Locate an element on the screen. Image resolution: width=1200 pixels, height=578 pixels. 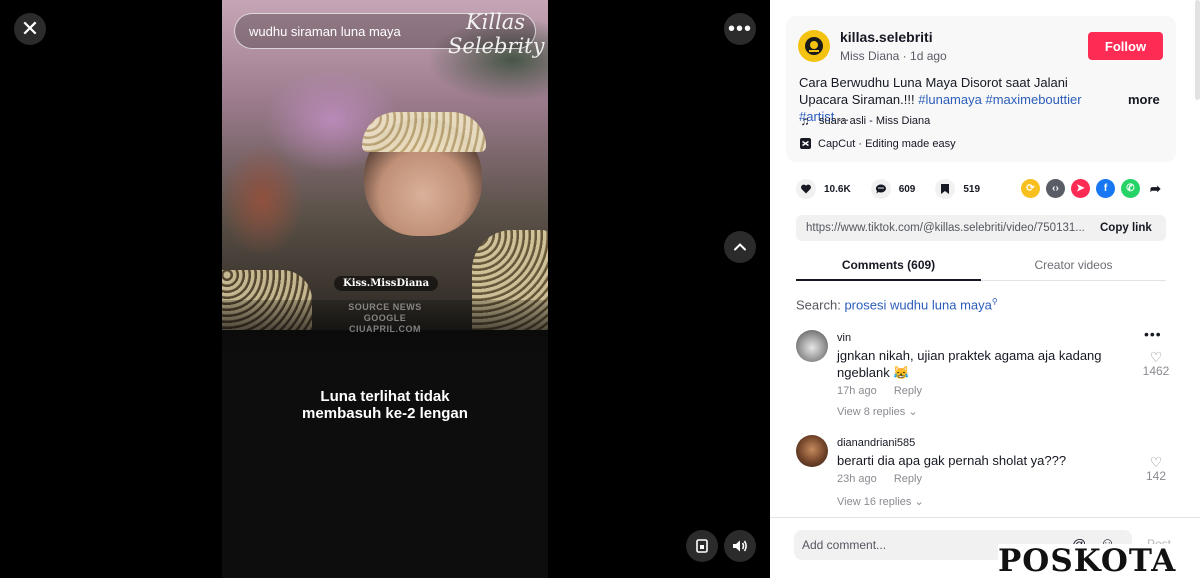
view-replies-label: View 8 replies is located at coordinates (871, 412).